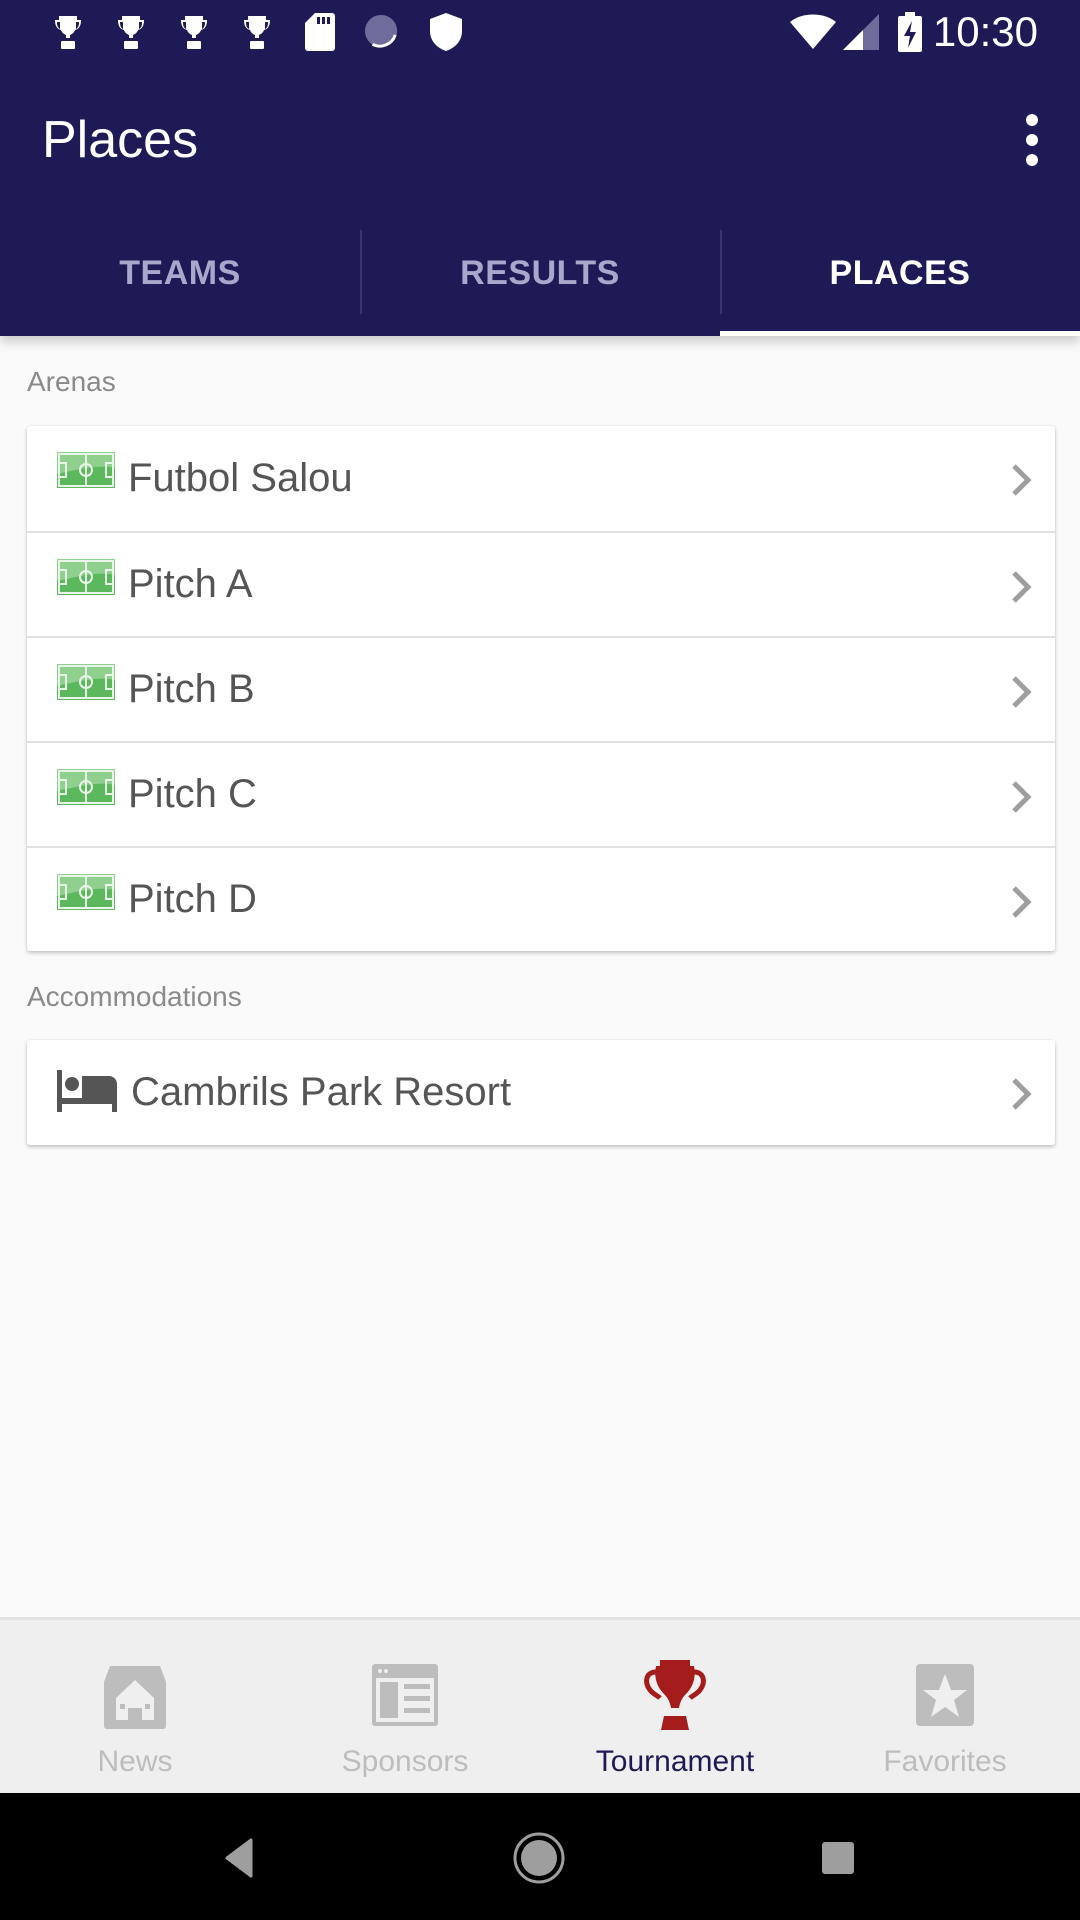  Describe the element at coordinates (240, 478) in the screenshot. I see `list-item-label: Futbol Salou` at that location.